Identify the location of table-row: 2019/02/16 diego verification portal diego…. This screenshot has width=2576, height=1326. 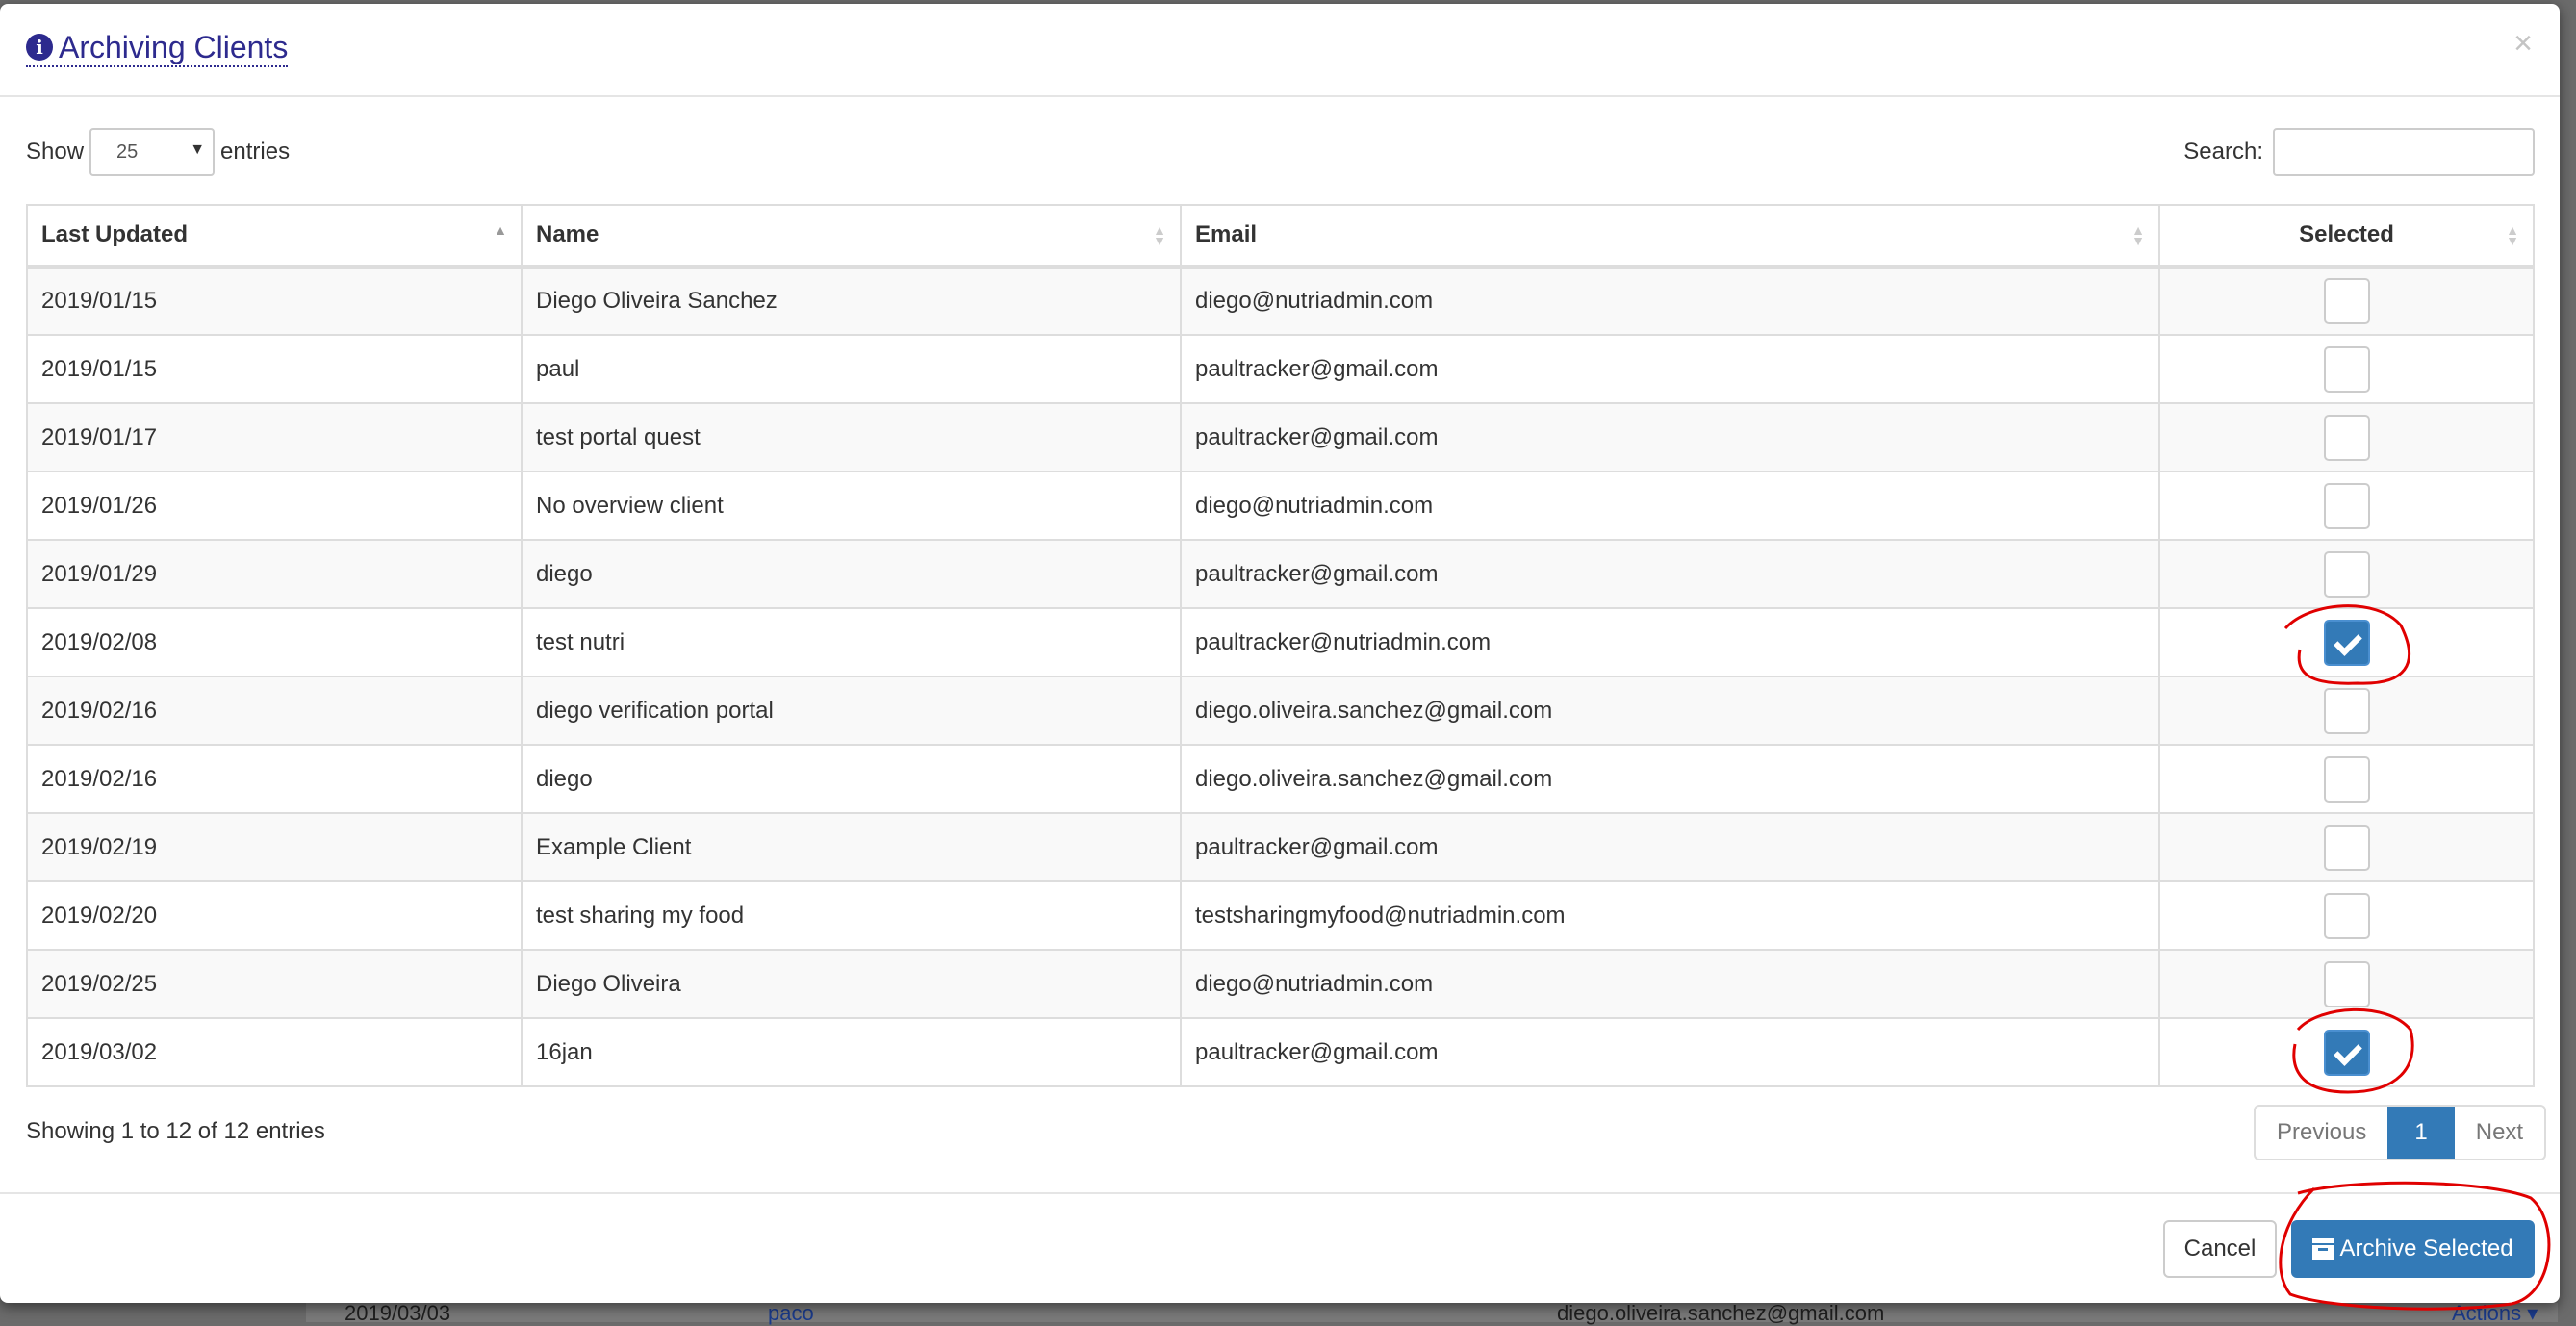
(1280, 711).